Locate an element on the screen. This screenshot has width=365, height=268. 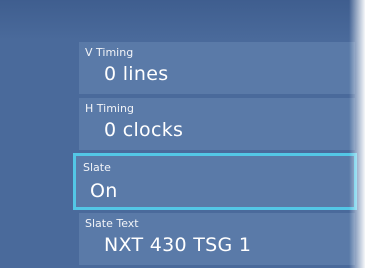
v-timing-field: V Timing 0 lines is located at coordinates (217, 68).